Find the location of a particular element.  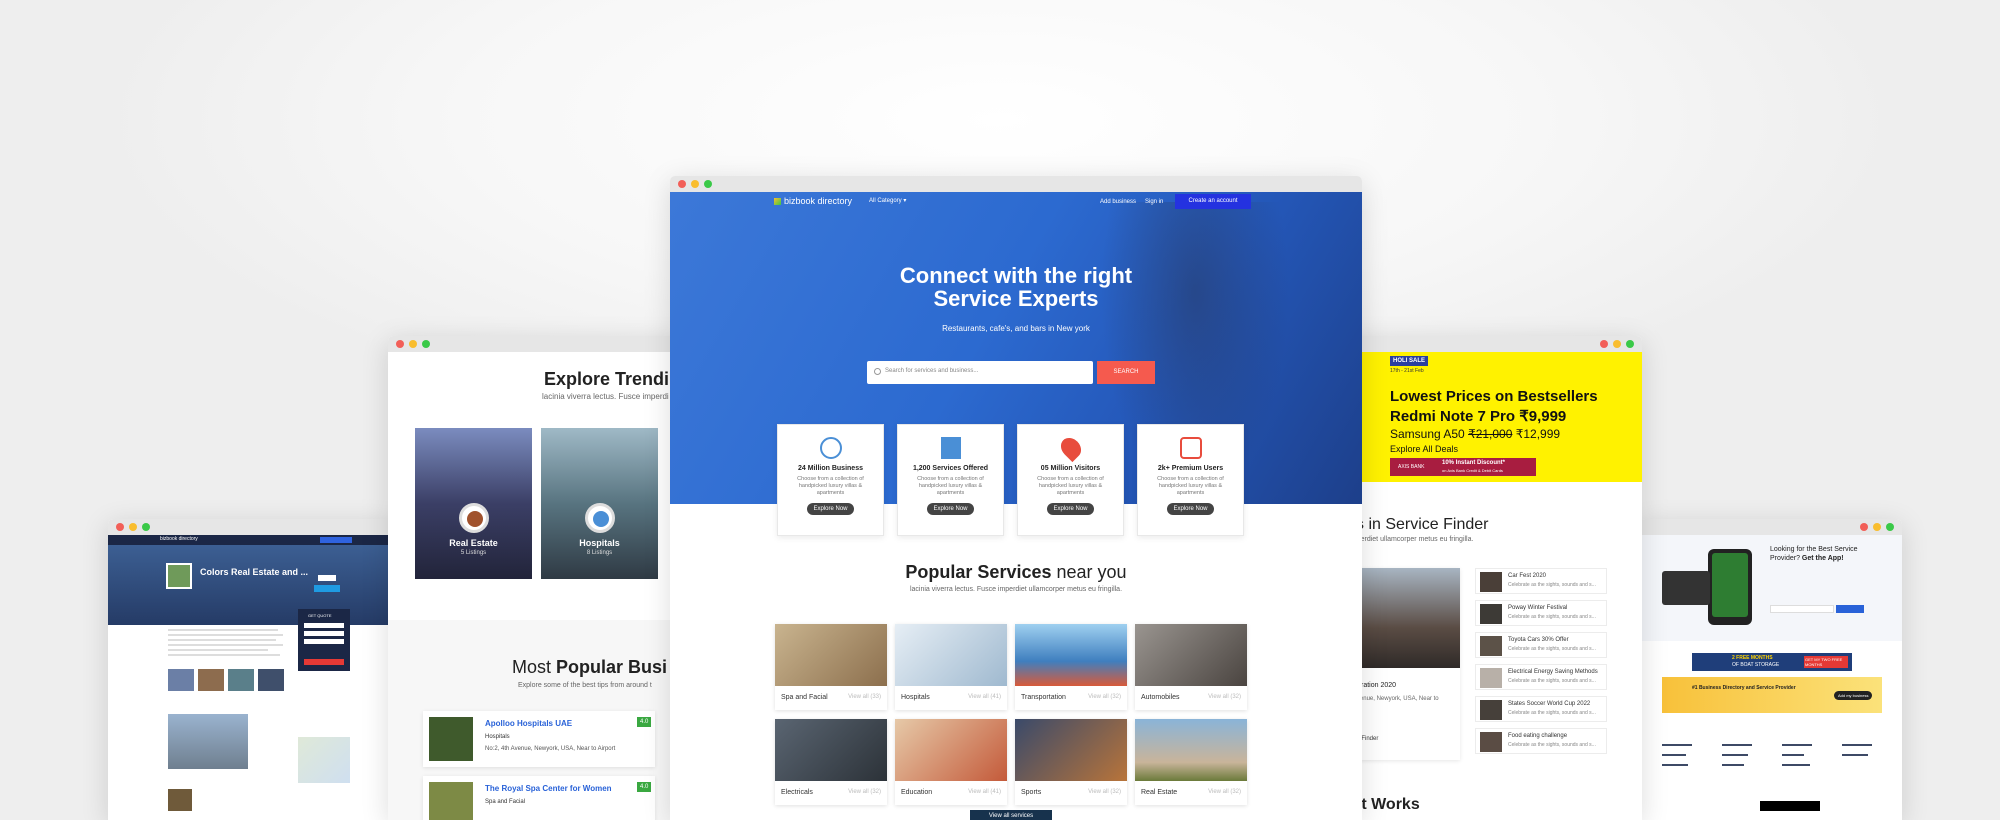

listing-category: Spa and Facial is located at coordinates (505, 802).